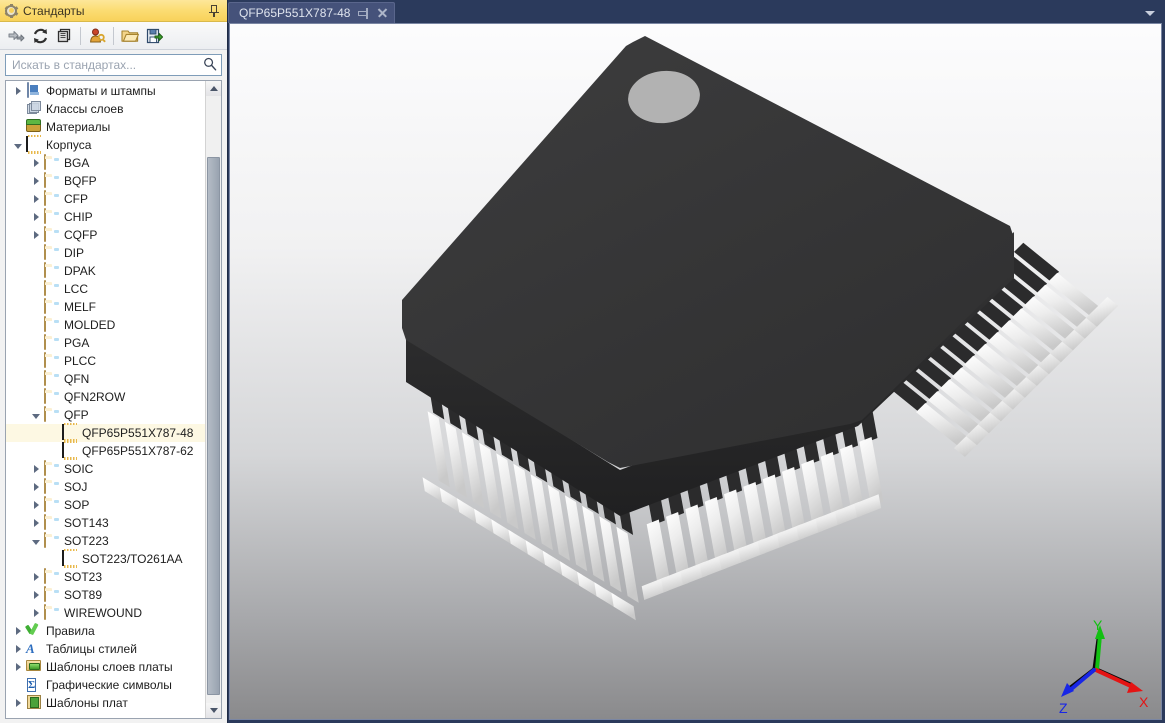 Image resolution: width=1165 pixels, height=723 pixels. What do you see at coordinates (87, 703) in the screenshot?
I see `tree-item-label: Шаблоны плат` at bounding box center [87, 703].